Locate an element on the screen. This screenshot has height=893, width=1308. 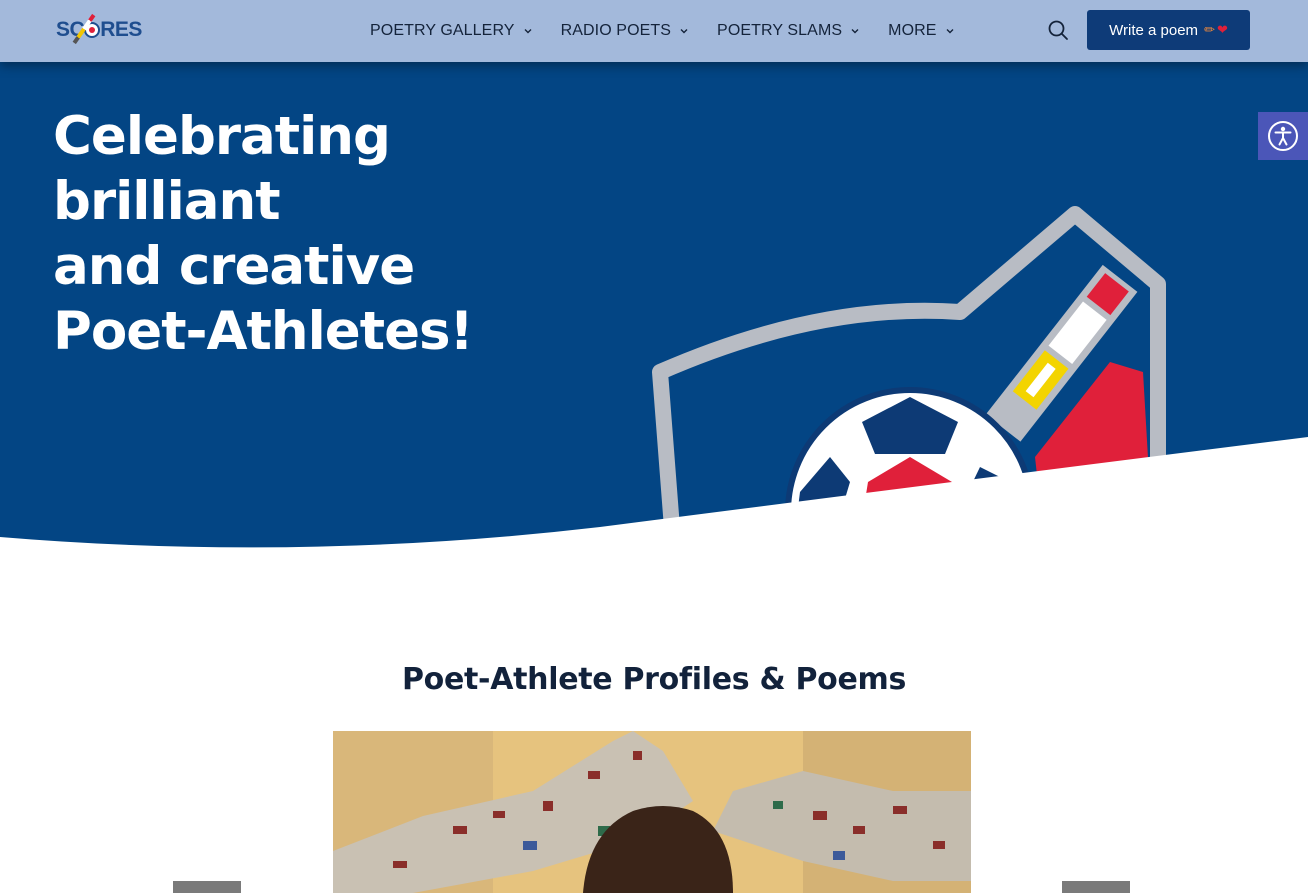
pencil-emoji-icon: ✏ is located at coordinates (1209, 29).